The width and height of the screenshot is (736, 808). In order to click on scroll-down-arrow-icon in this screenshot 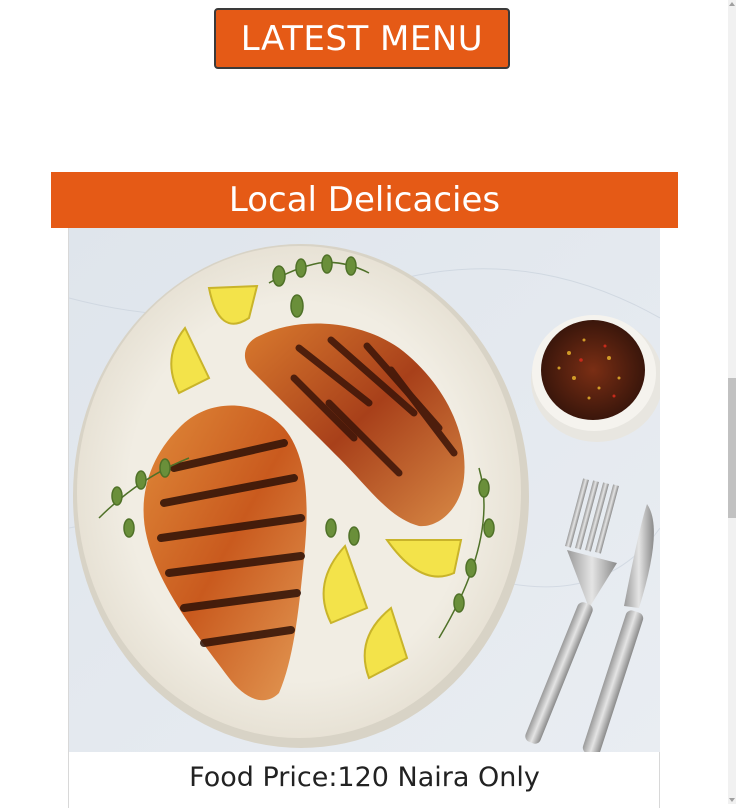, I will do `click(732, 800)`.